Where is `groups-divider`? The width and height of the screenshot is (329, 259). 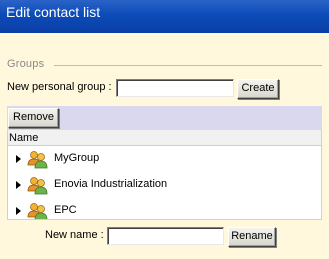
groups-divider is located at coordinates (188, 65).